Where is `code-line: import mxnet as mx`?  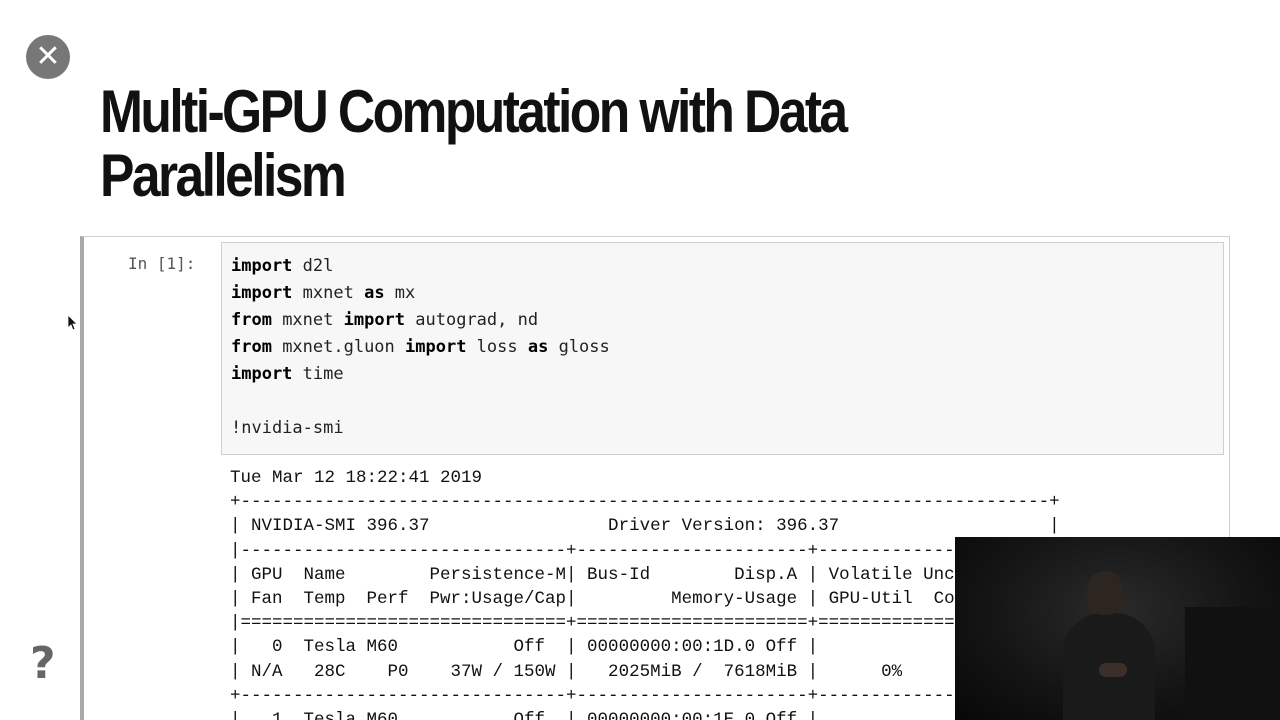 code-line: import mxnet as mx is located at coordinates (323, 293).